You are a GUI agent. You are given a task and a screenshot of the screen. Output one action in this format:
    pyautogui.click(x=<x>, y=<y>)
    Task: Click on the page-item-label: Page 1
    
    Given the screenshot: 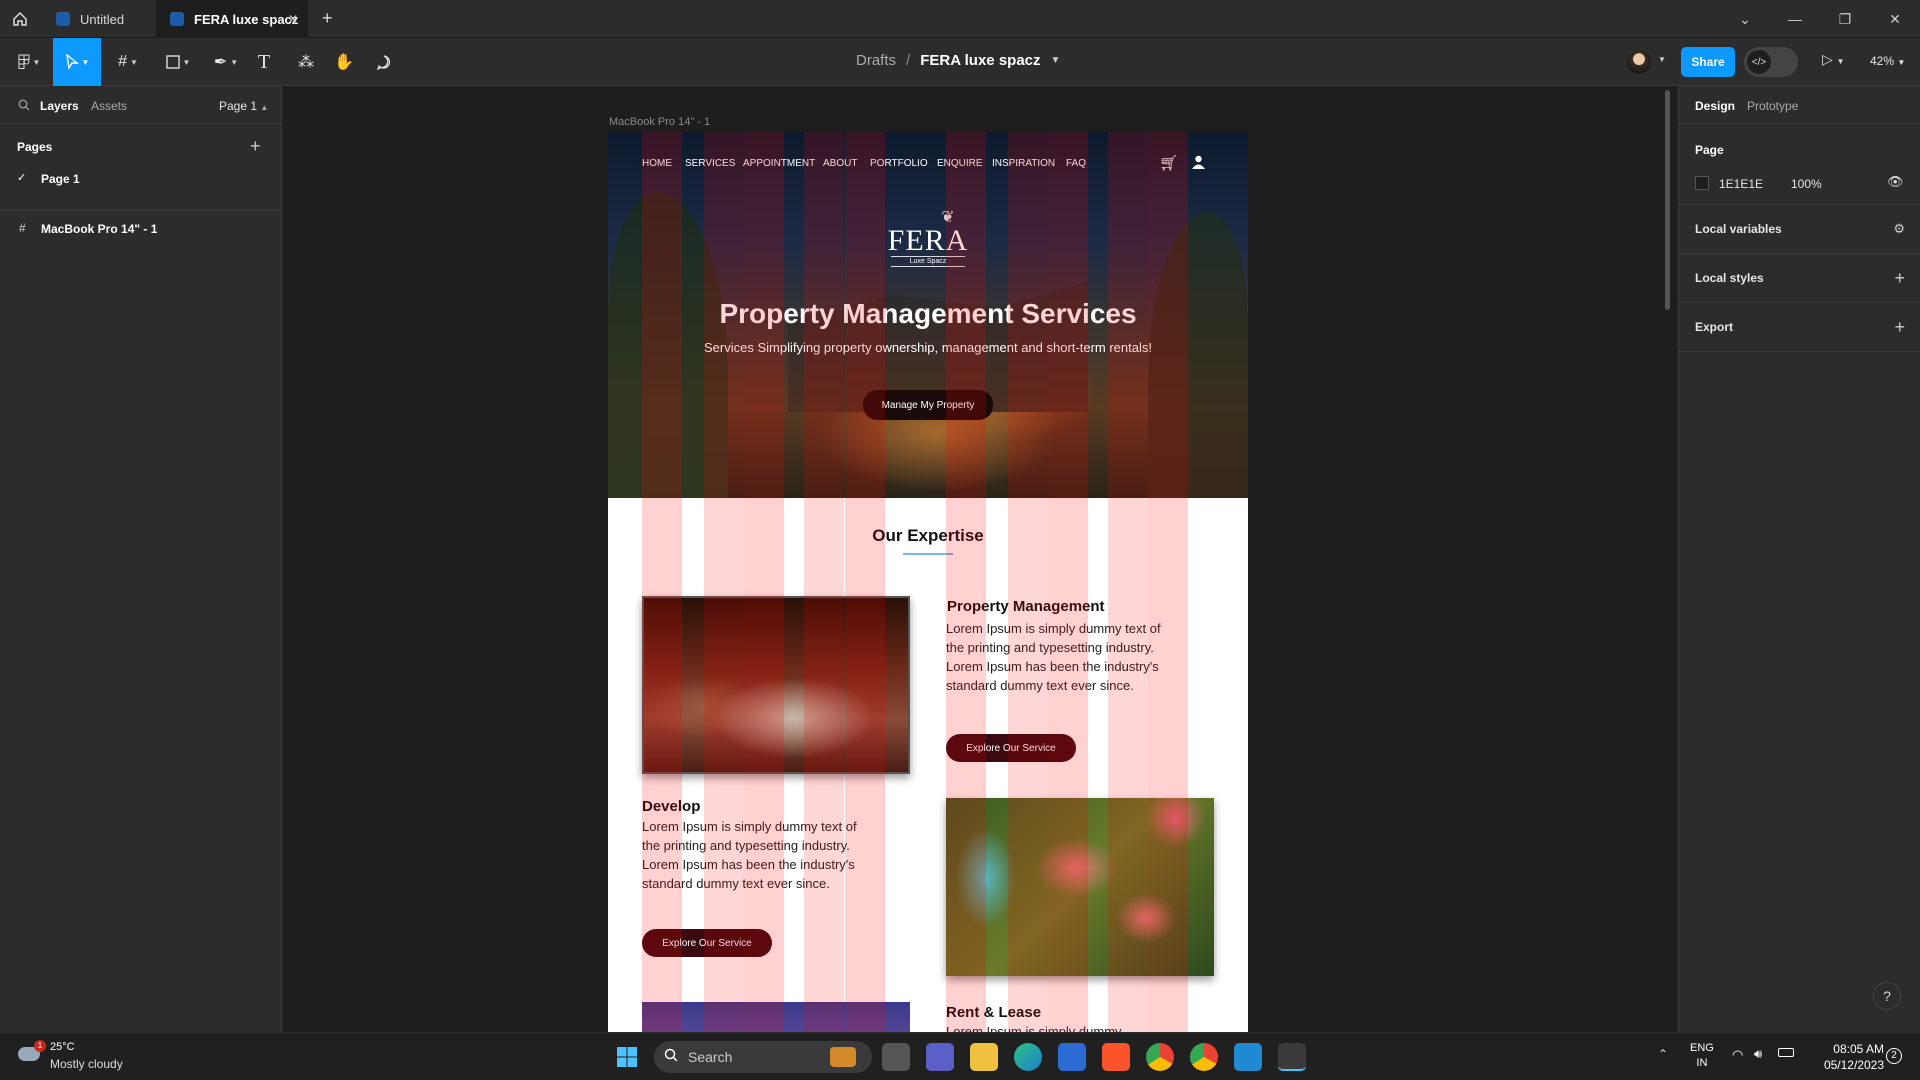 What is the action you would take?
    pyautogui.click(x=60, y=179)
    